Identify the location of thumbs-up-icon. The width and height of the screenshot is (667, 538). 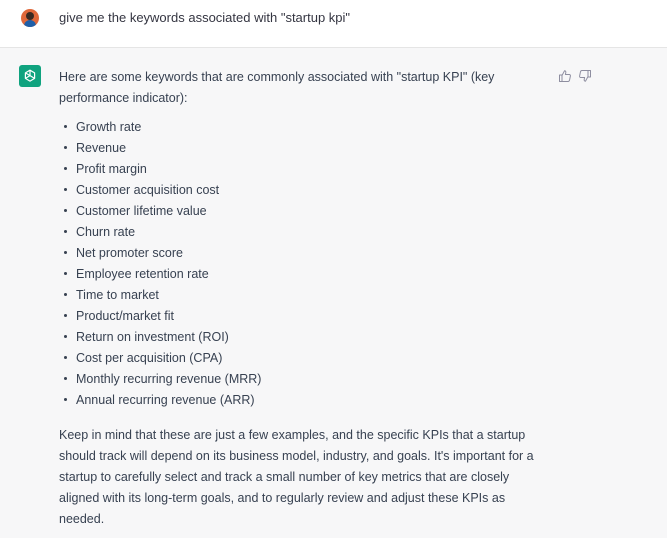
(565, 76).